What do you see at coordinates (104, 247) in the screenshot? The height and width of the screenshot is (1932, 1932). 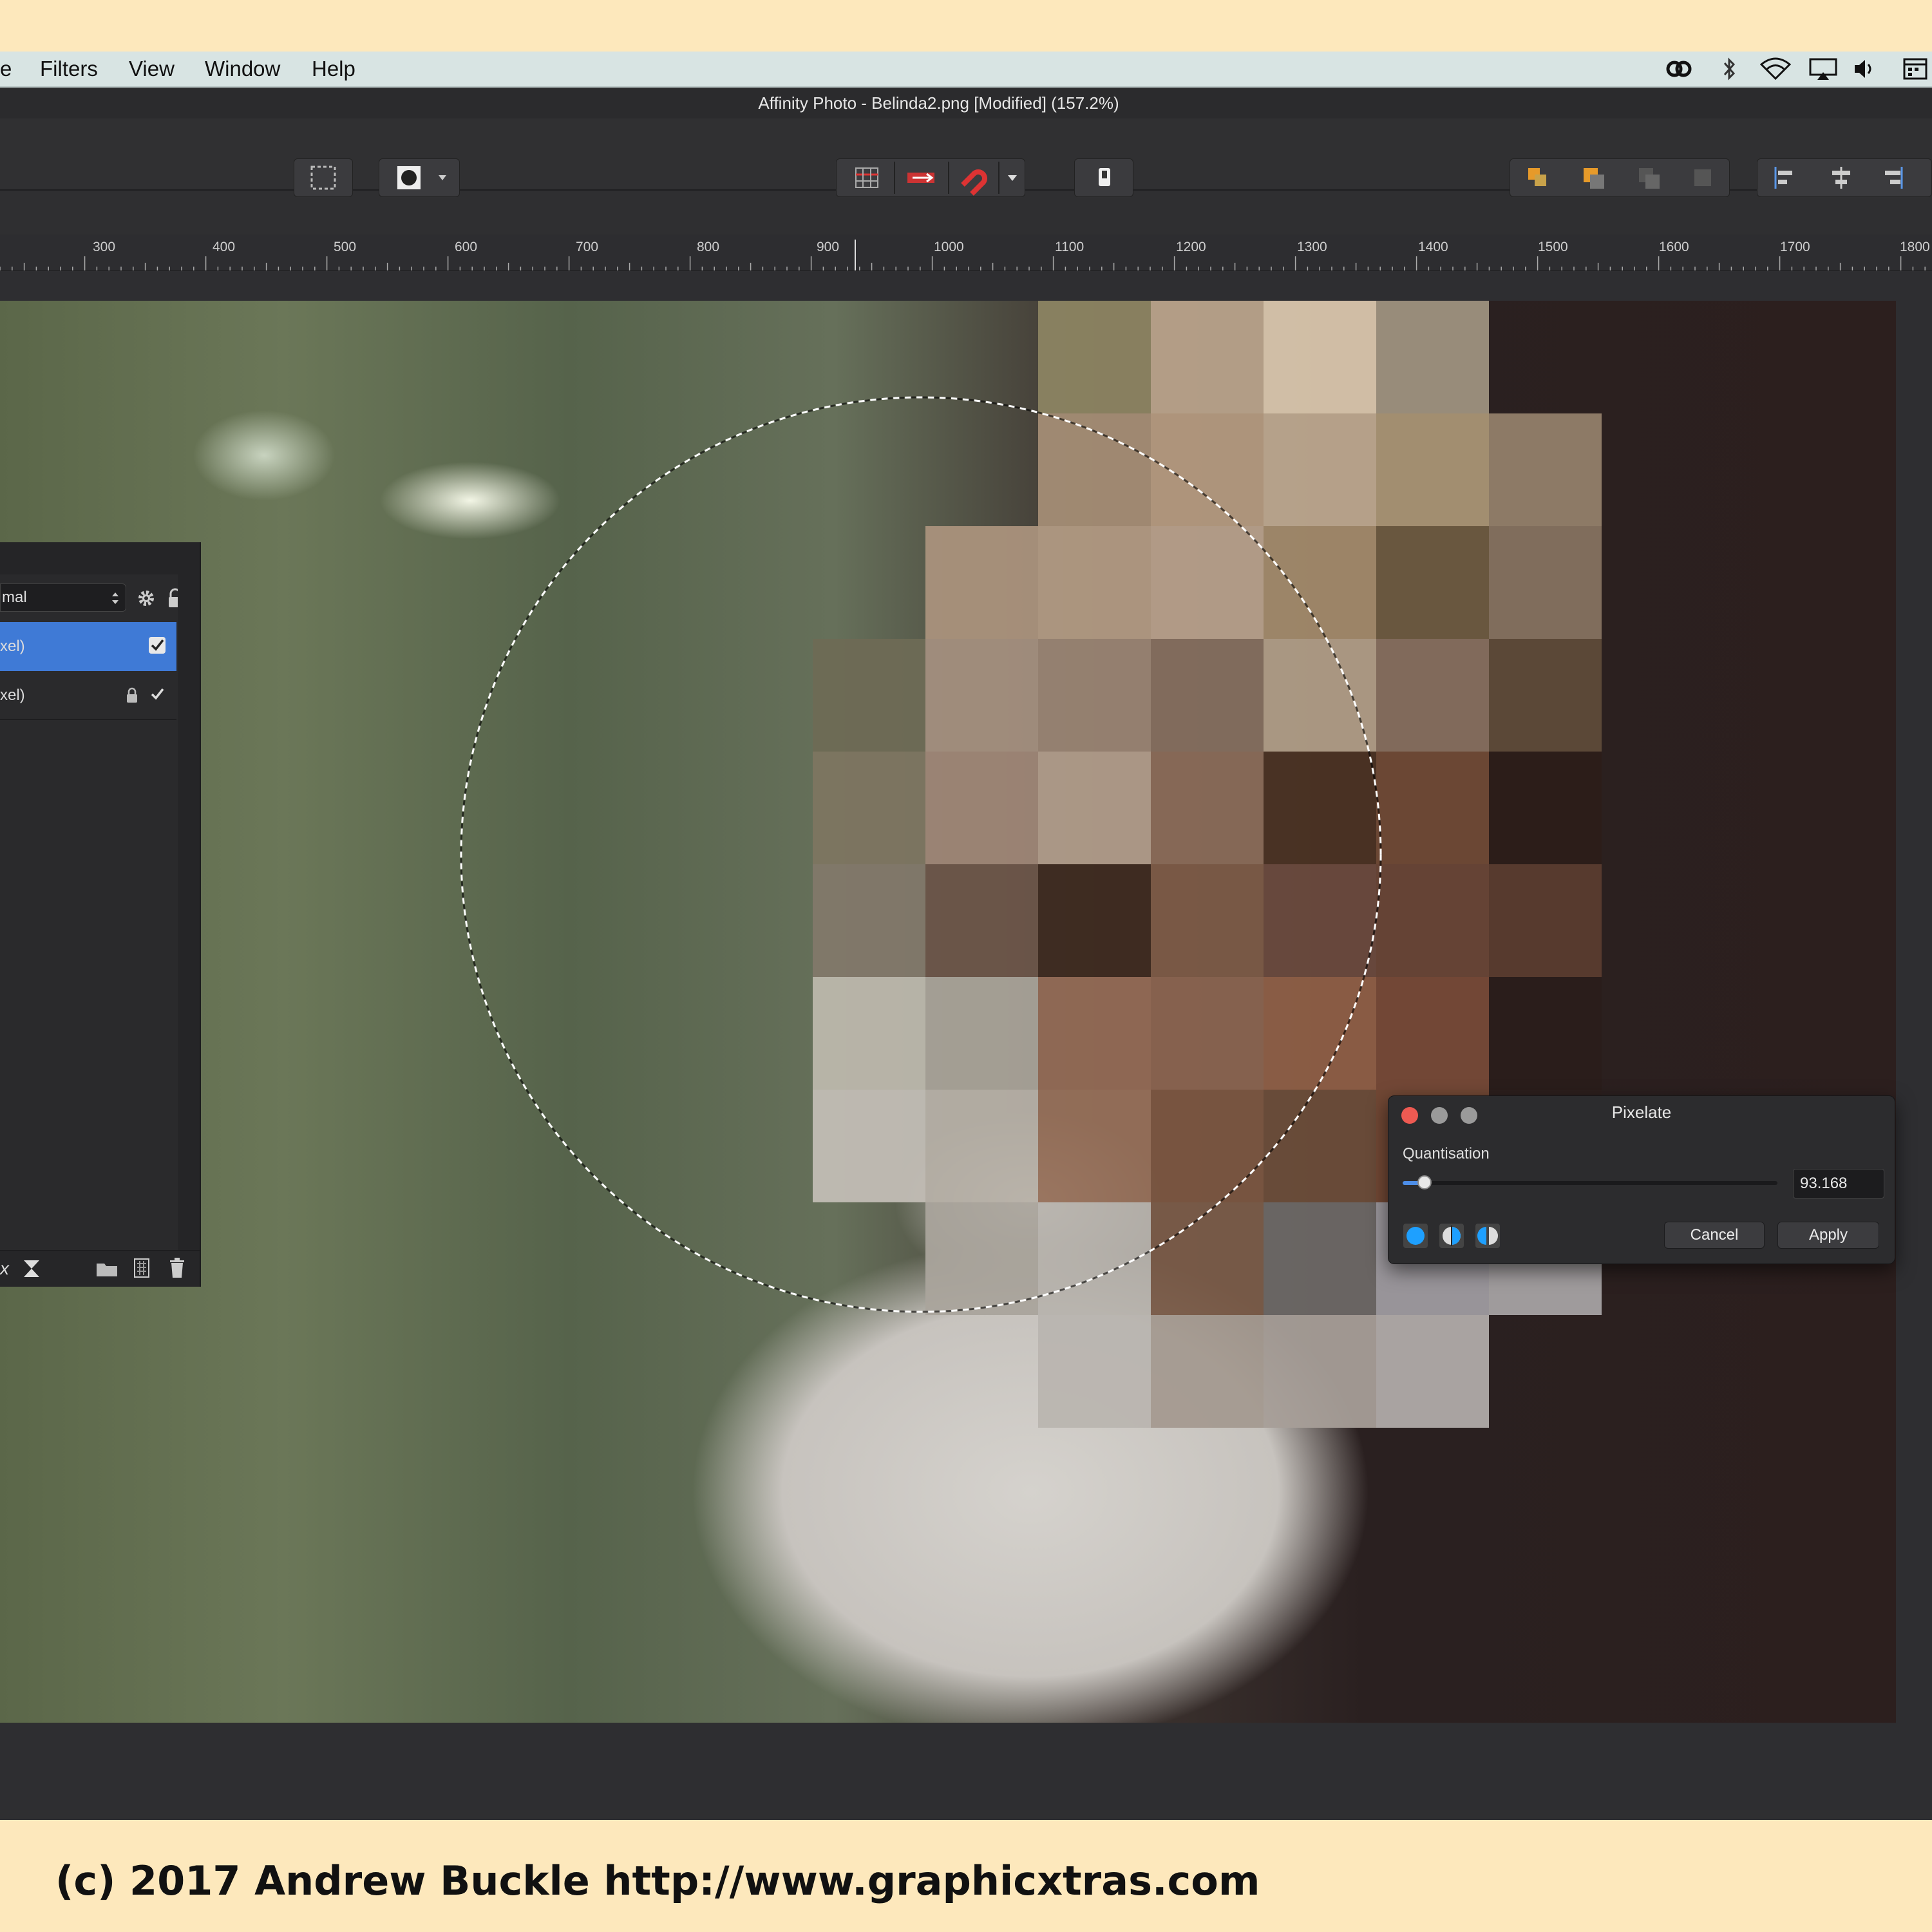 I see `ruler-label: 300` at bounding box center [104, 247].